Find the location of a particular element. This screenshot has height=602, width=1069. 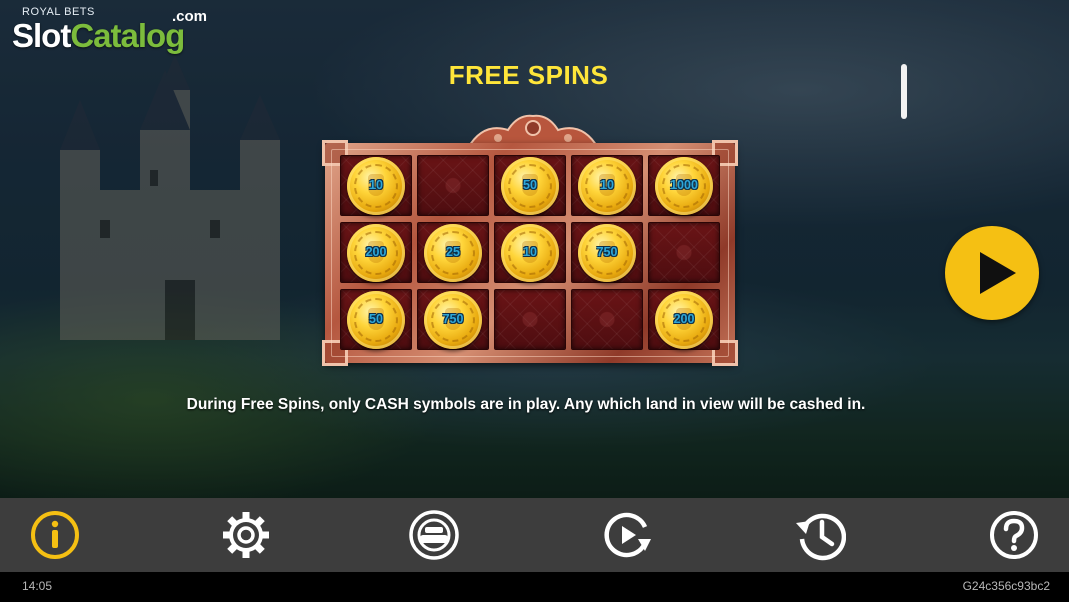

info-button is located at coordinates (55, 535).